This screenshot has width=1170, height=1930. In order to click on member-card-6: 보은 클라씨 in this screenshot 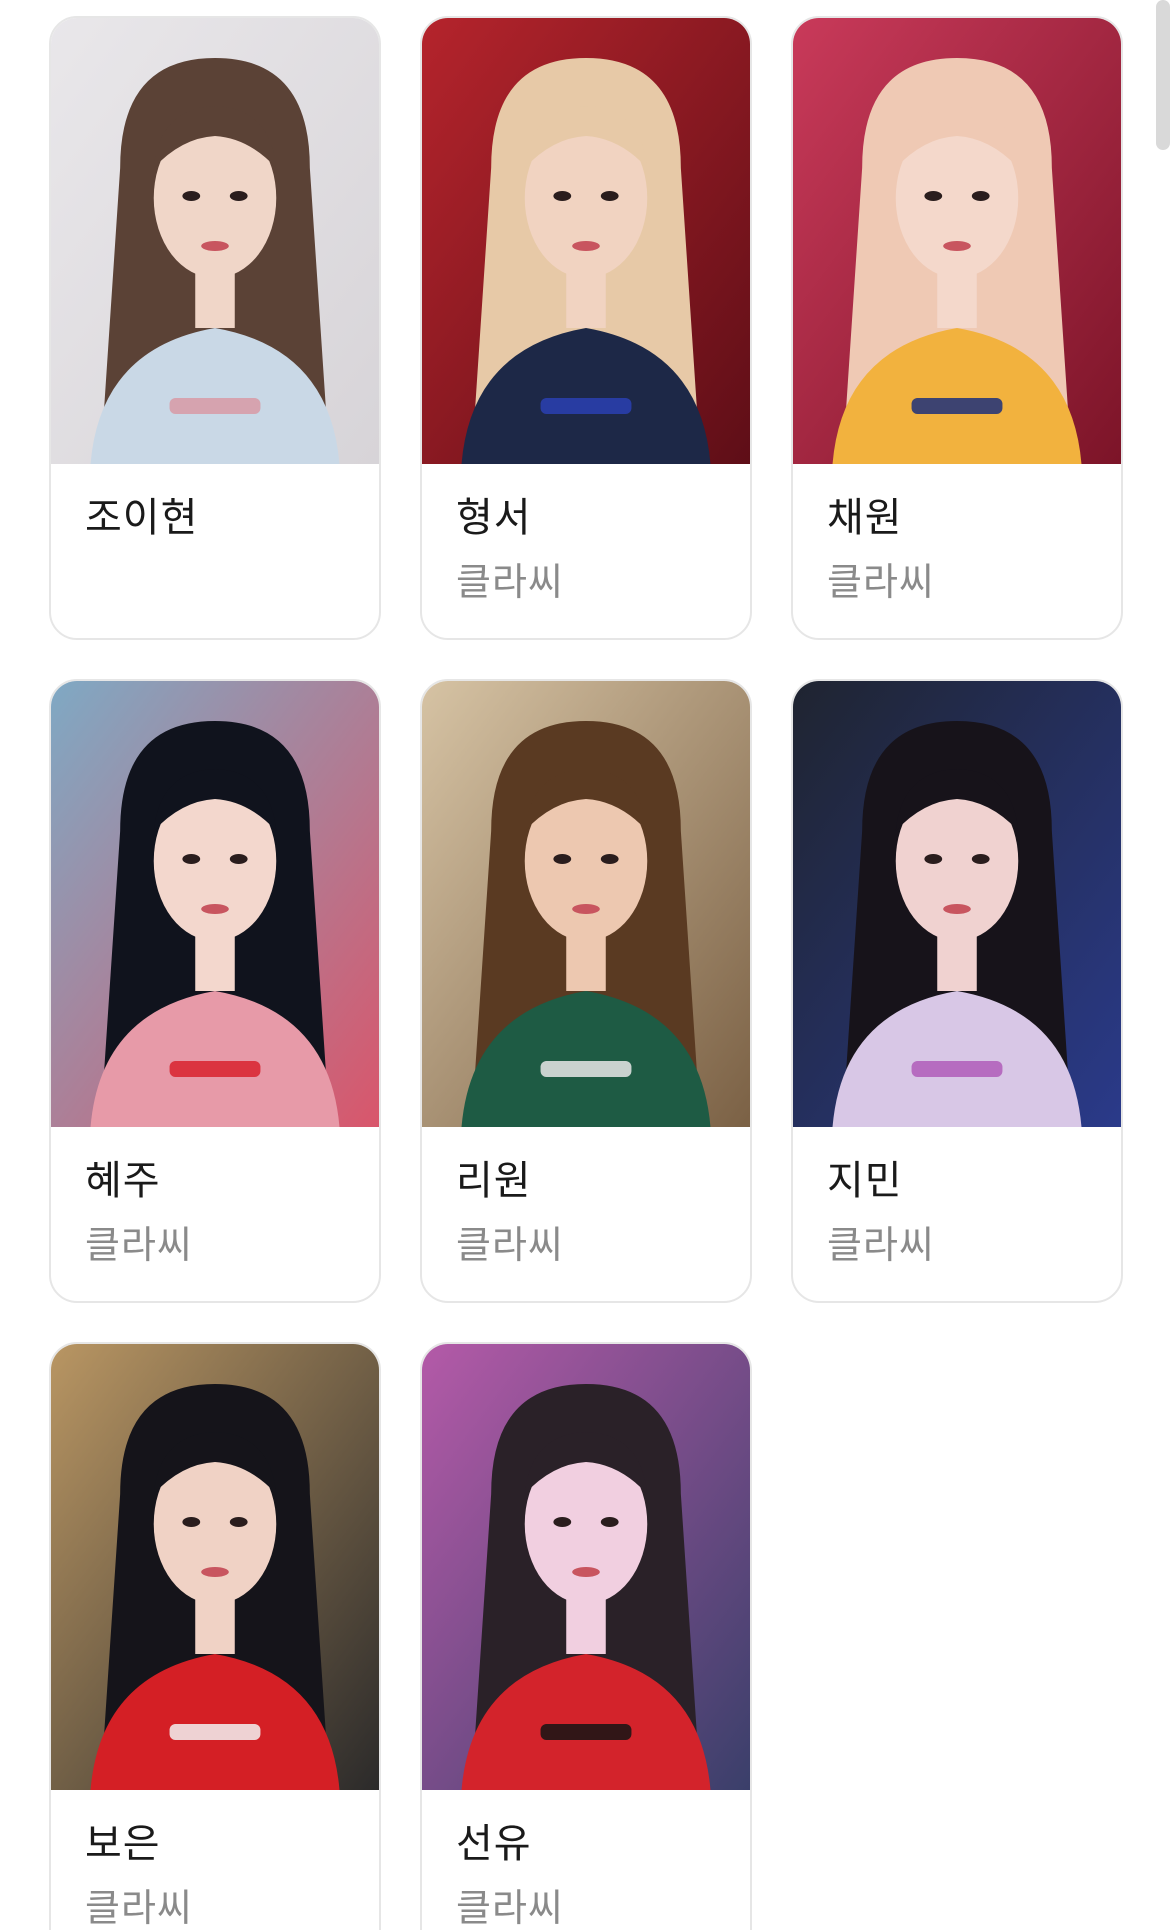, I will do `click(215, 1636)`.